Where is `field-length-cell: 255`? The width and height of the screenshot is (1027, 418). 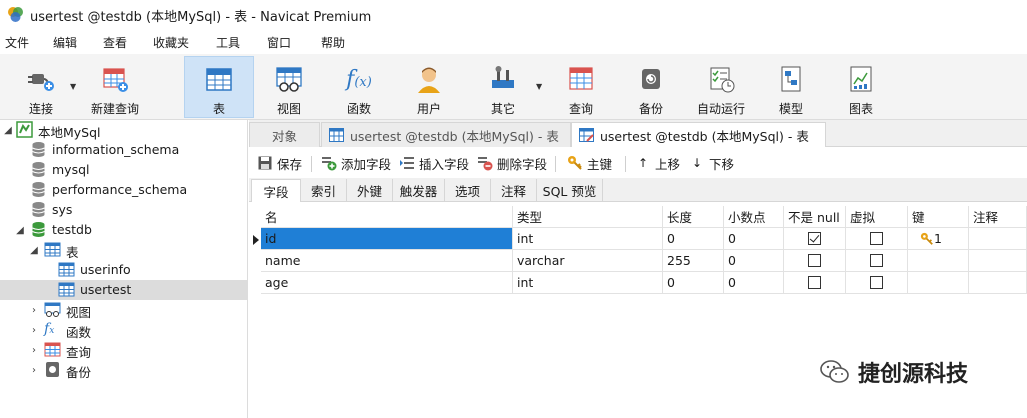
field-length-cell: 255 is located at coordinates (693, 261).